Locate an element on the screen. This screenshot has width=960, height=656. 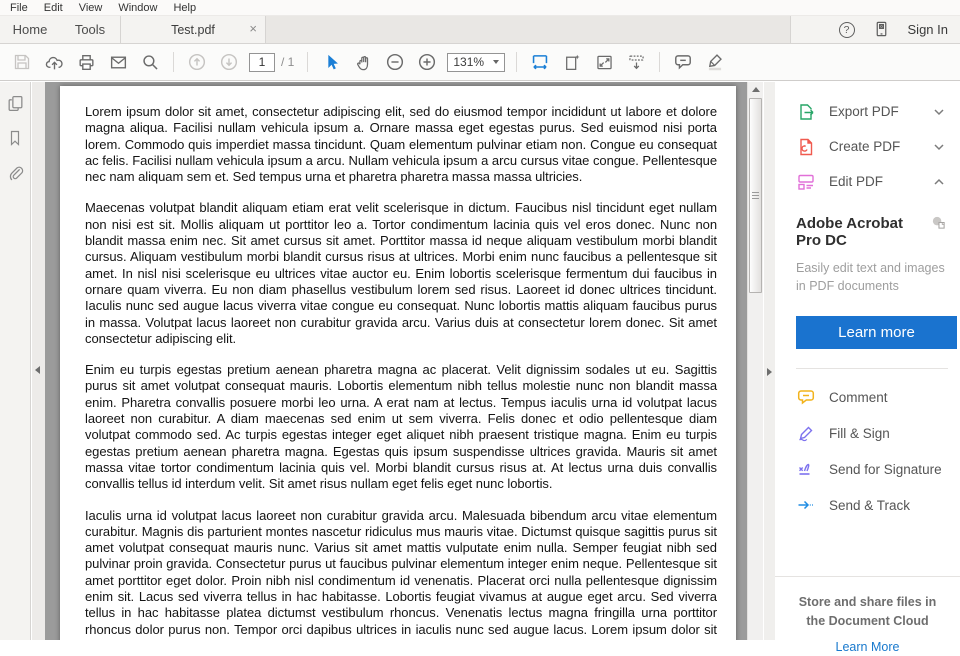
tool-comment: Comment is located at coordinates (867, 397).